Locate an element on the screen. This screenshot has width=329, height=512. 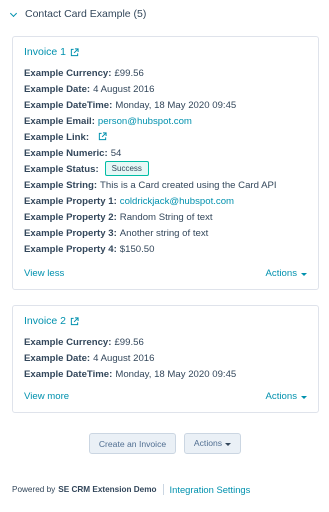
property-row: Example Email: person@hubspot.com is located at coordinates (166, 122).